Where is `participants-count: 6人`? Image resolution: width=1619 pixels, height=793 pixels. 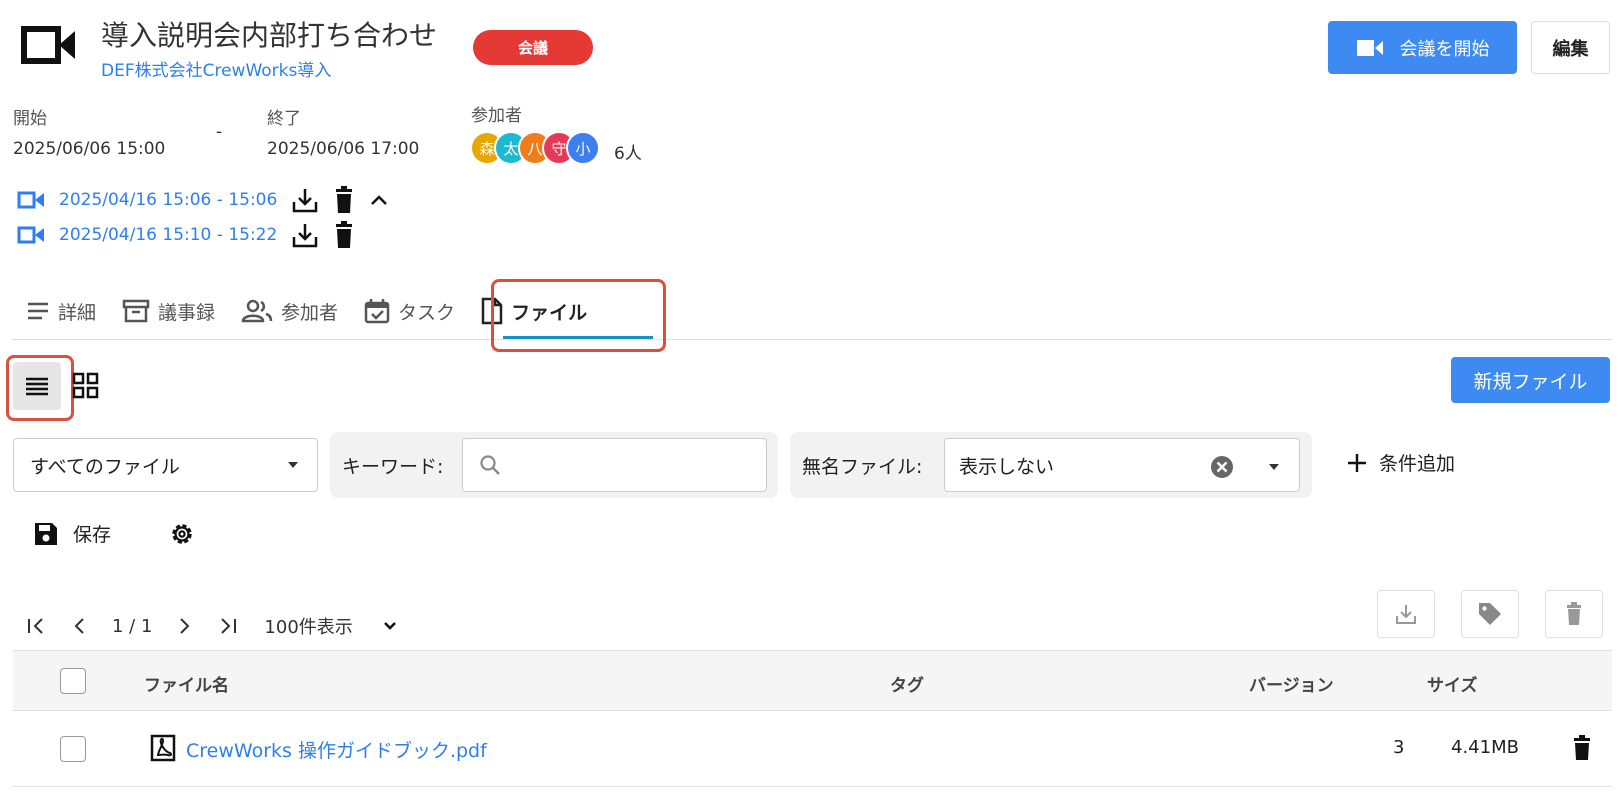
participants-count: 6人 is located at coordinates (628, 154).